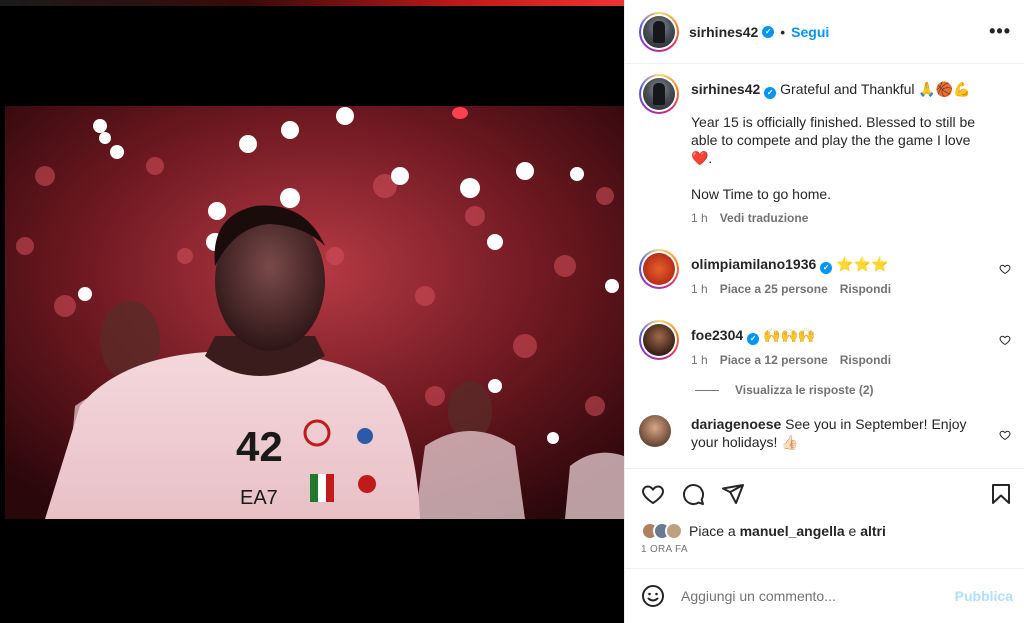 The image size is (1024, 623). I want to click on caption-paragraph: Now Time to go home., so click(761, 194).